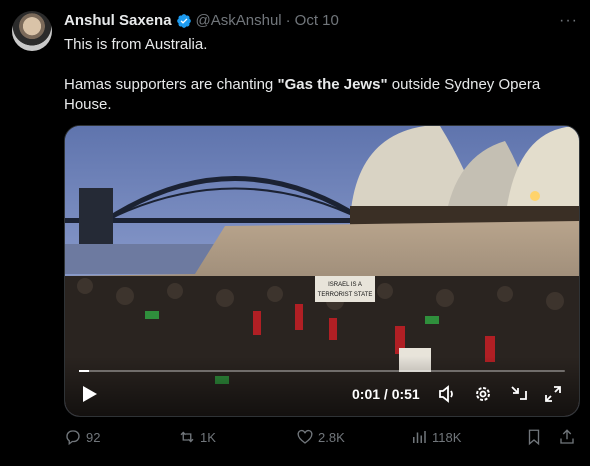 The width and height of the screenshot is (590, 466). I want to click on like-button: 2.8K, so click(320, 437).